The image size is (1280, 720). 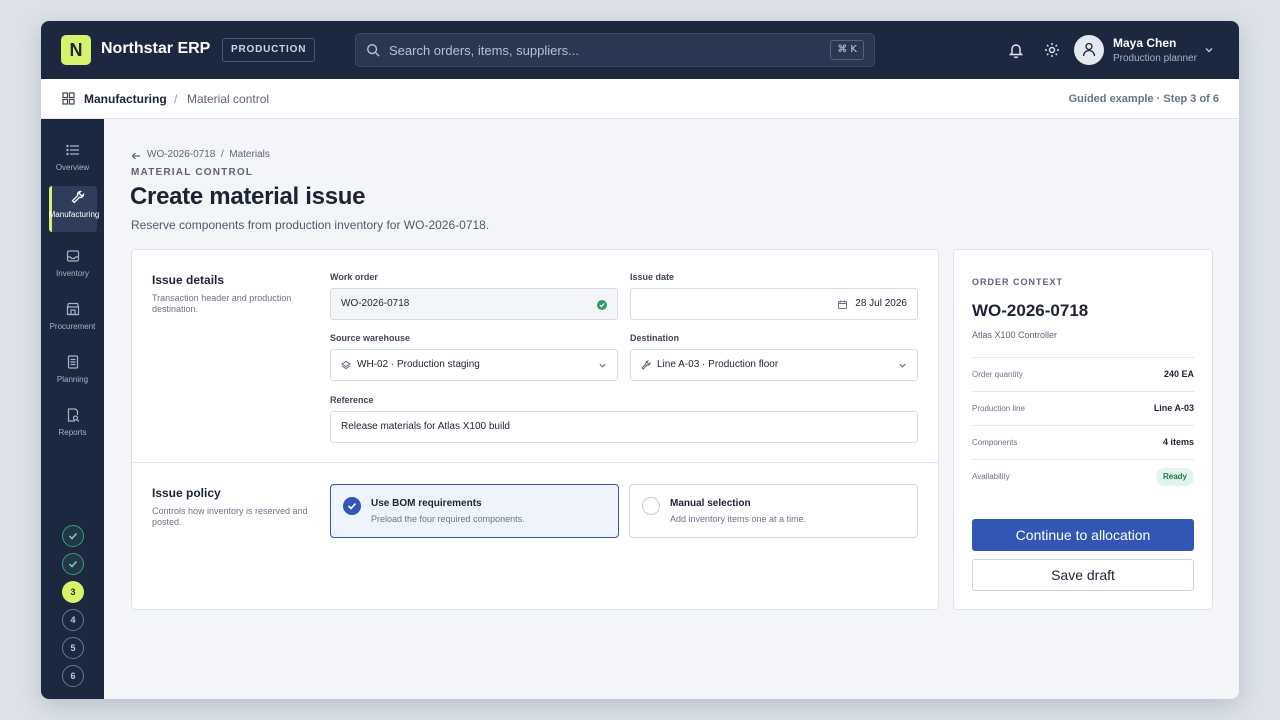 I want to click on global-search: ⌘ K, so click(x=615, y=50).